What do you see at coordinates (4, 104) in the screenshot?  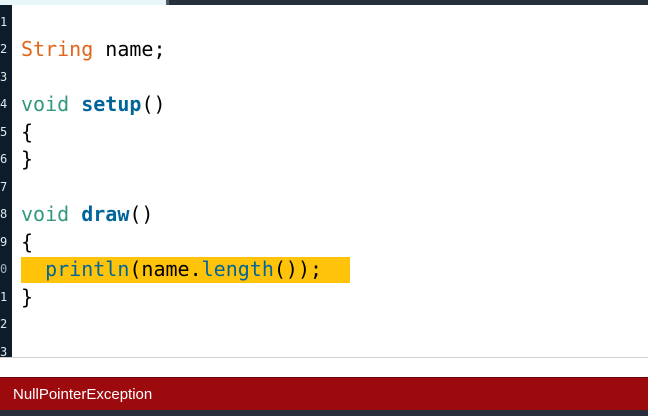 I see `line-number: 4` at bounding box center [4, 104].